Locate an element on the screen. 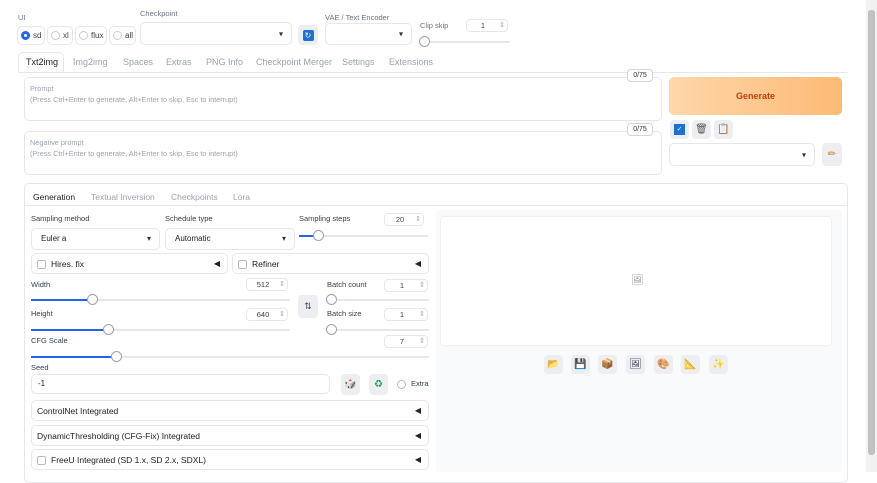 Image resolution: width=877 pixels, height=483 pixels. sampling-steps-input: 20 is located at coordinates (404, 219).